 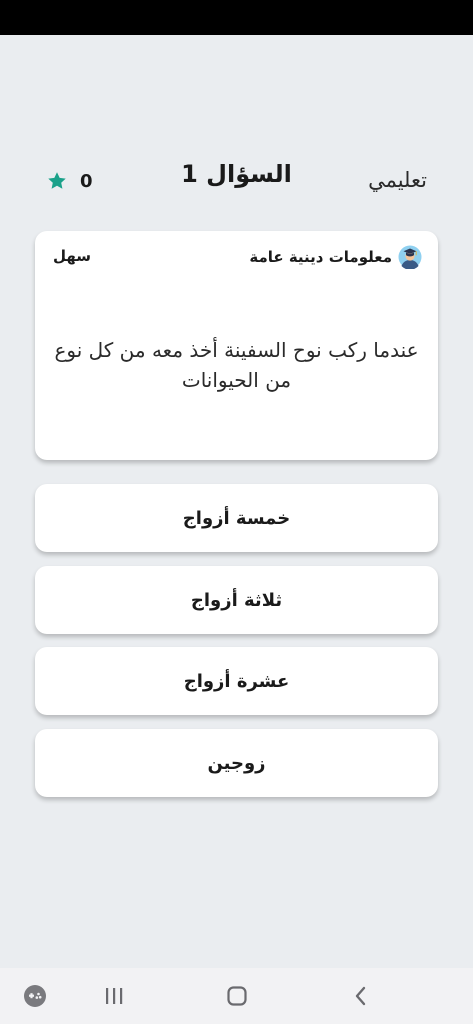 I want to click on home-icon, so click(x=237, y=996).